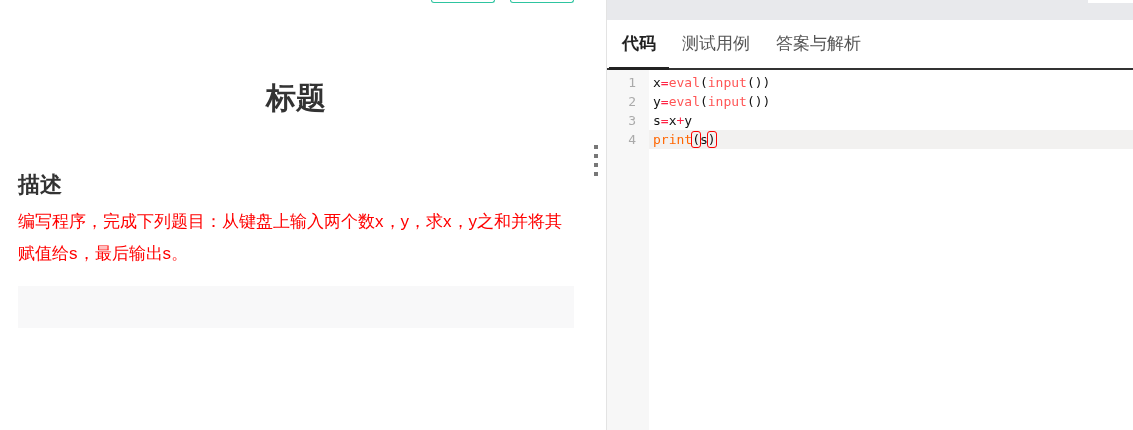 This screenshot has height=430, width=1133. What do you see at coordinates (632, 140) in the screenshot?
I see `line-number: 4` at bounding box center [632, 140].